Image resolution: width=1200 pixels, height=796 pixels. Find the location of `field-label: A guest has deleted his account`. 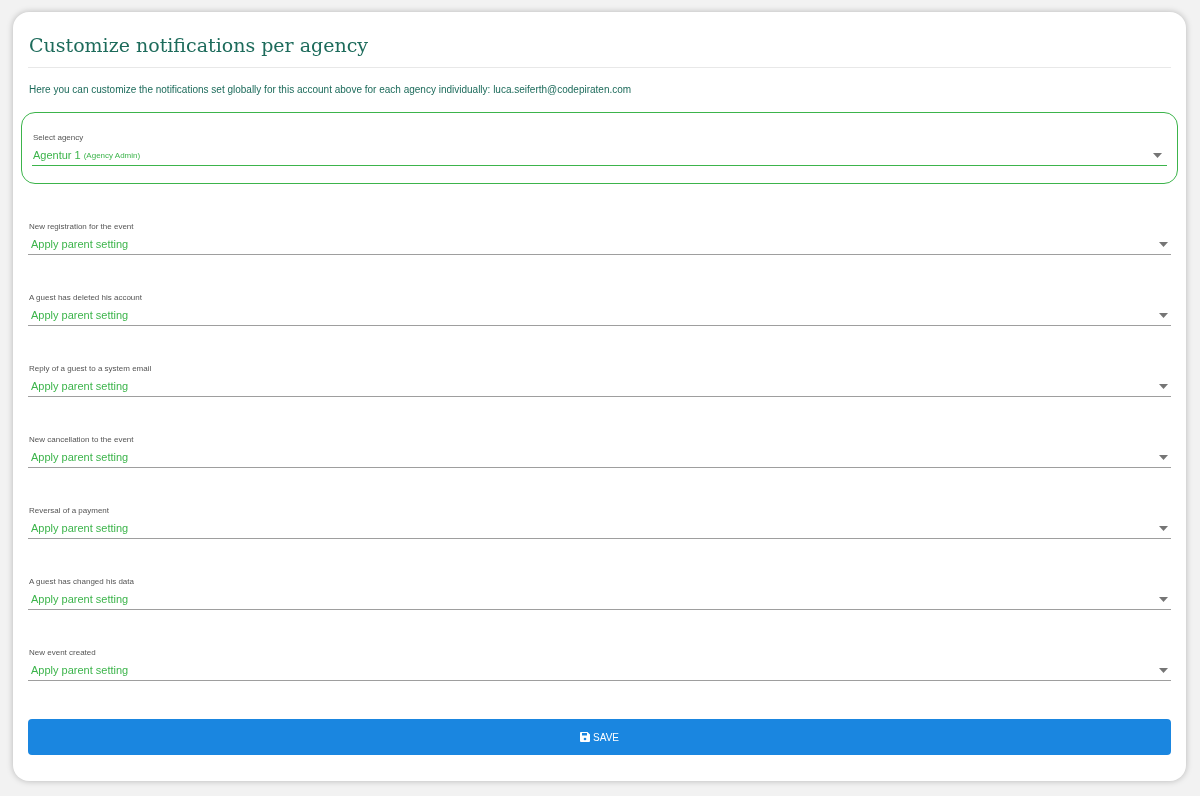

field-label: A guest has deleted his account is located at coordinates (85, 298).